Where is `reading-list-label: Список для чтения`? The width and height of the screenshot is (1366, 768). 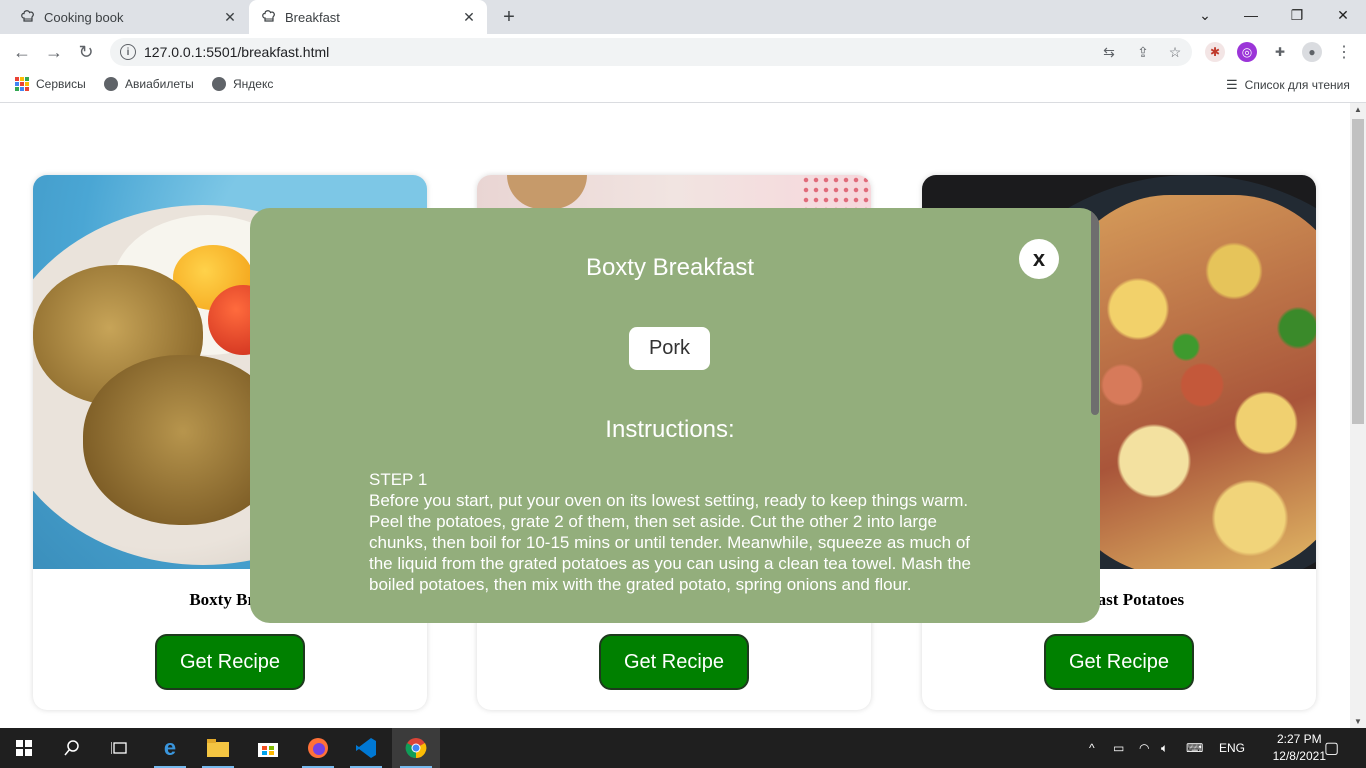 reading-list-label: Список для чтения is located at coordinates (1297, 85).